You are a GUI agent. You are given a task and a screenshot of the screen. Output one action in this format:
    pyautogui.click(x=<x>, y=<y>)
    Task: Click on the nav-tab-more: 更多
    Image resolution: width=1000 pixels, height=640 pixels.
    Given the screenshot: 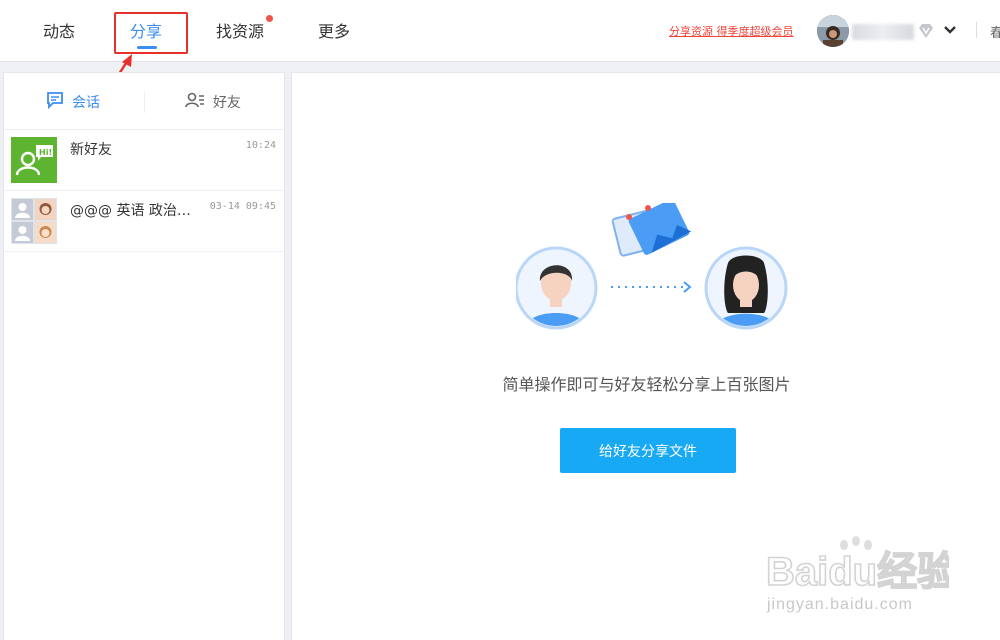 What is the action you would take?
    pyautogui.click(x=334, y=30)
    